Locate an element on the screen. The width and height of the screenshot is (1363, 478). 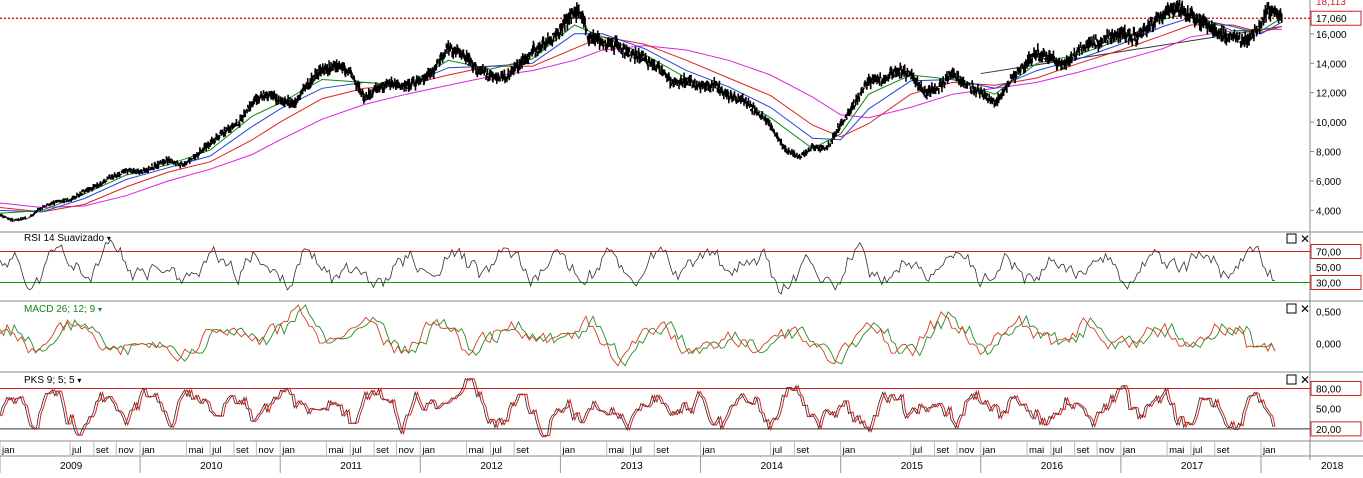
last-price-label: 17,060 is located at coordinates (1331, 19).